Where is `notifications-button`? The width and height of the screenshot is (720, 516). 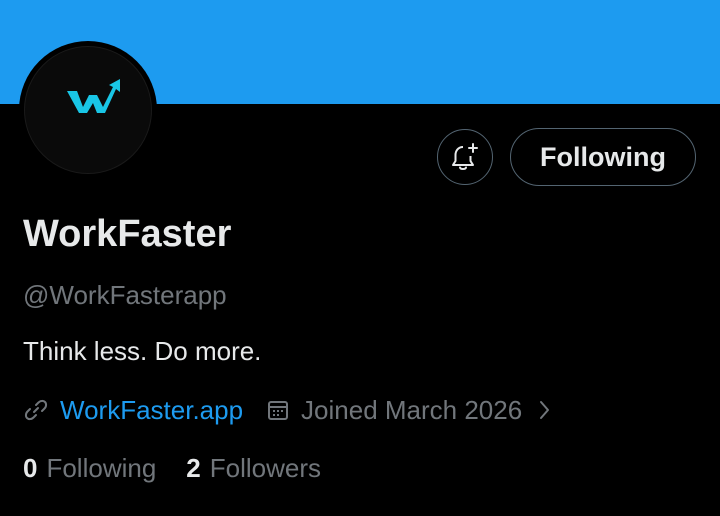
notifications-button is located at coordinates (465, 157).